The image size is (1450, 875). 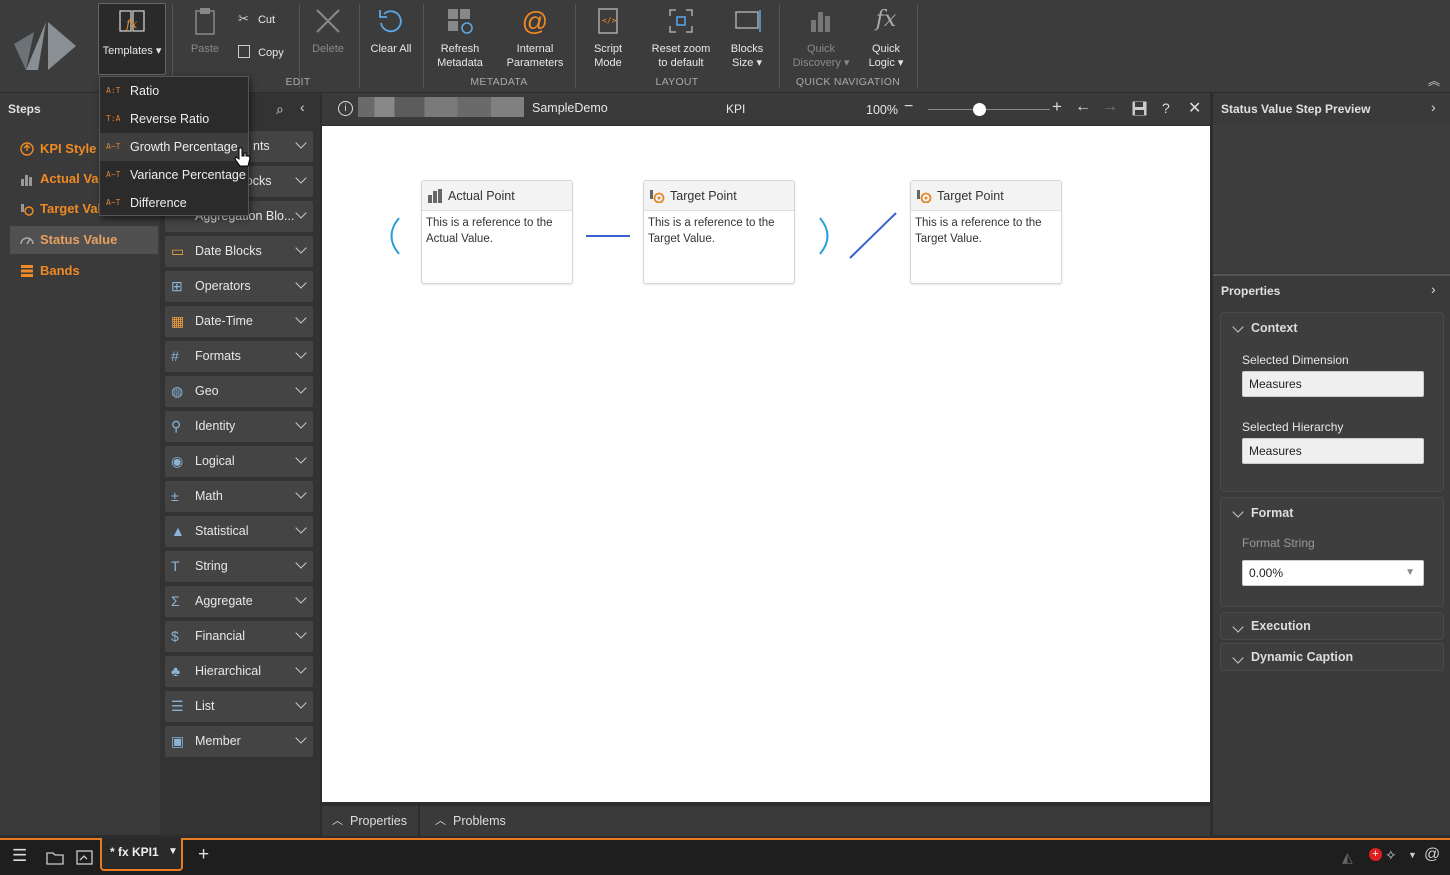 What do you see at coordinates (84, 240) in the screenshot?
I see `step-status-value: Status Value` at bounding box center [84, 240].